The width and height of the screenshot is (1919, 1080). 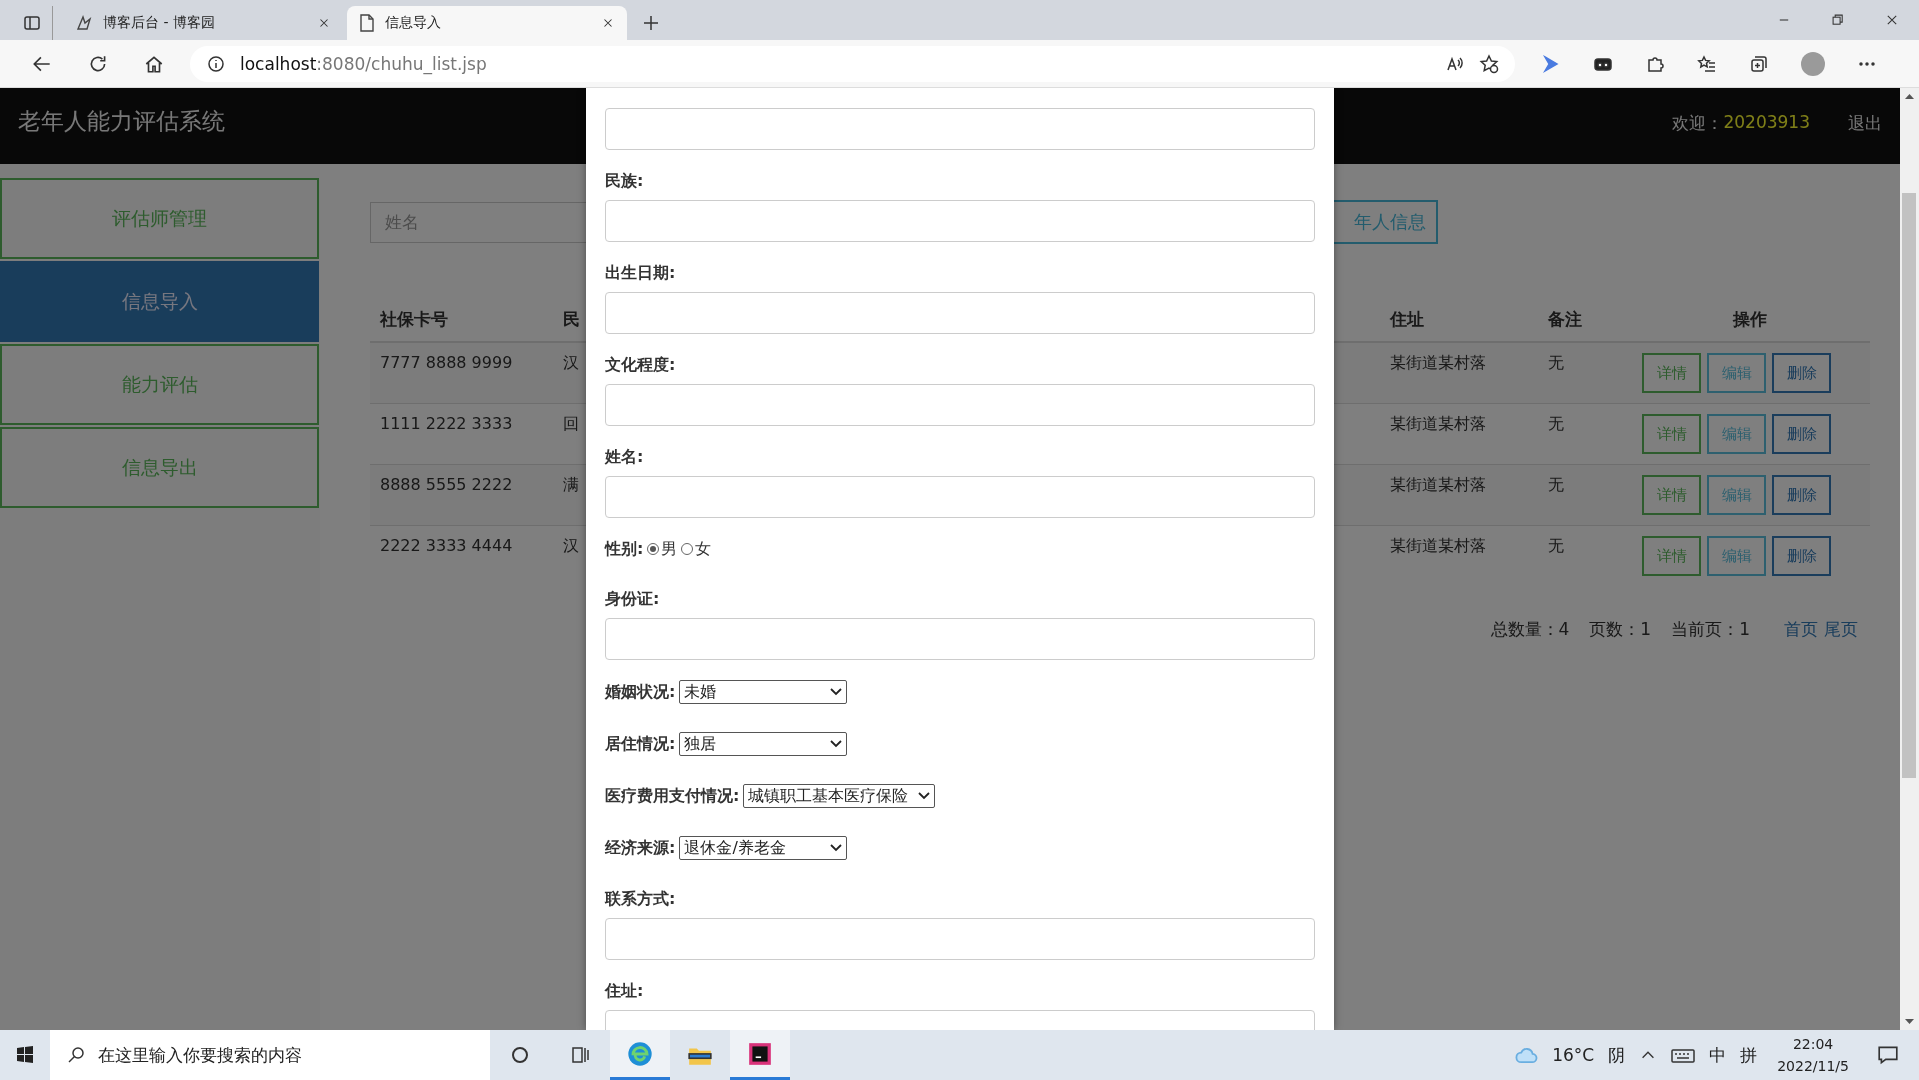 What do you see at coordinates (651, 23) in the screenshot?
I see `new-tab-icon` at bounding box center [651, 23].